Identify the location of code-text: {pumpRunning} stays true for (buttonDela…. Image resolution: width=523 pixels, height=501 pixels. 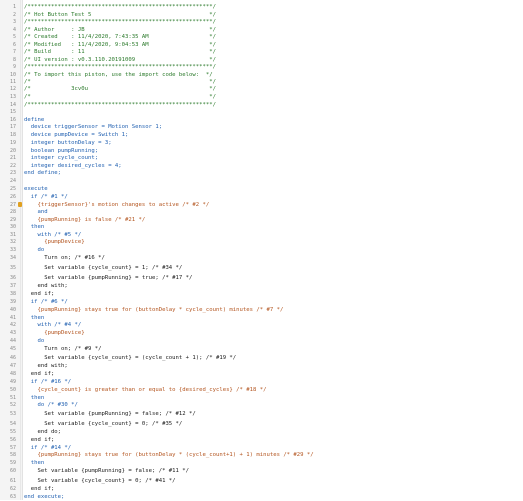
(169, 455).